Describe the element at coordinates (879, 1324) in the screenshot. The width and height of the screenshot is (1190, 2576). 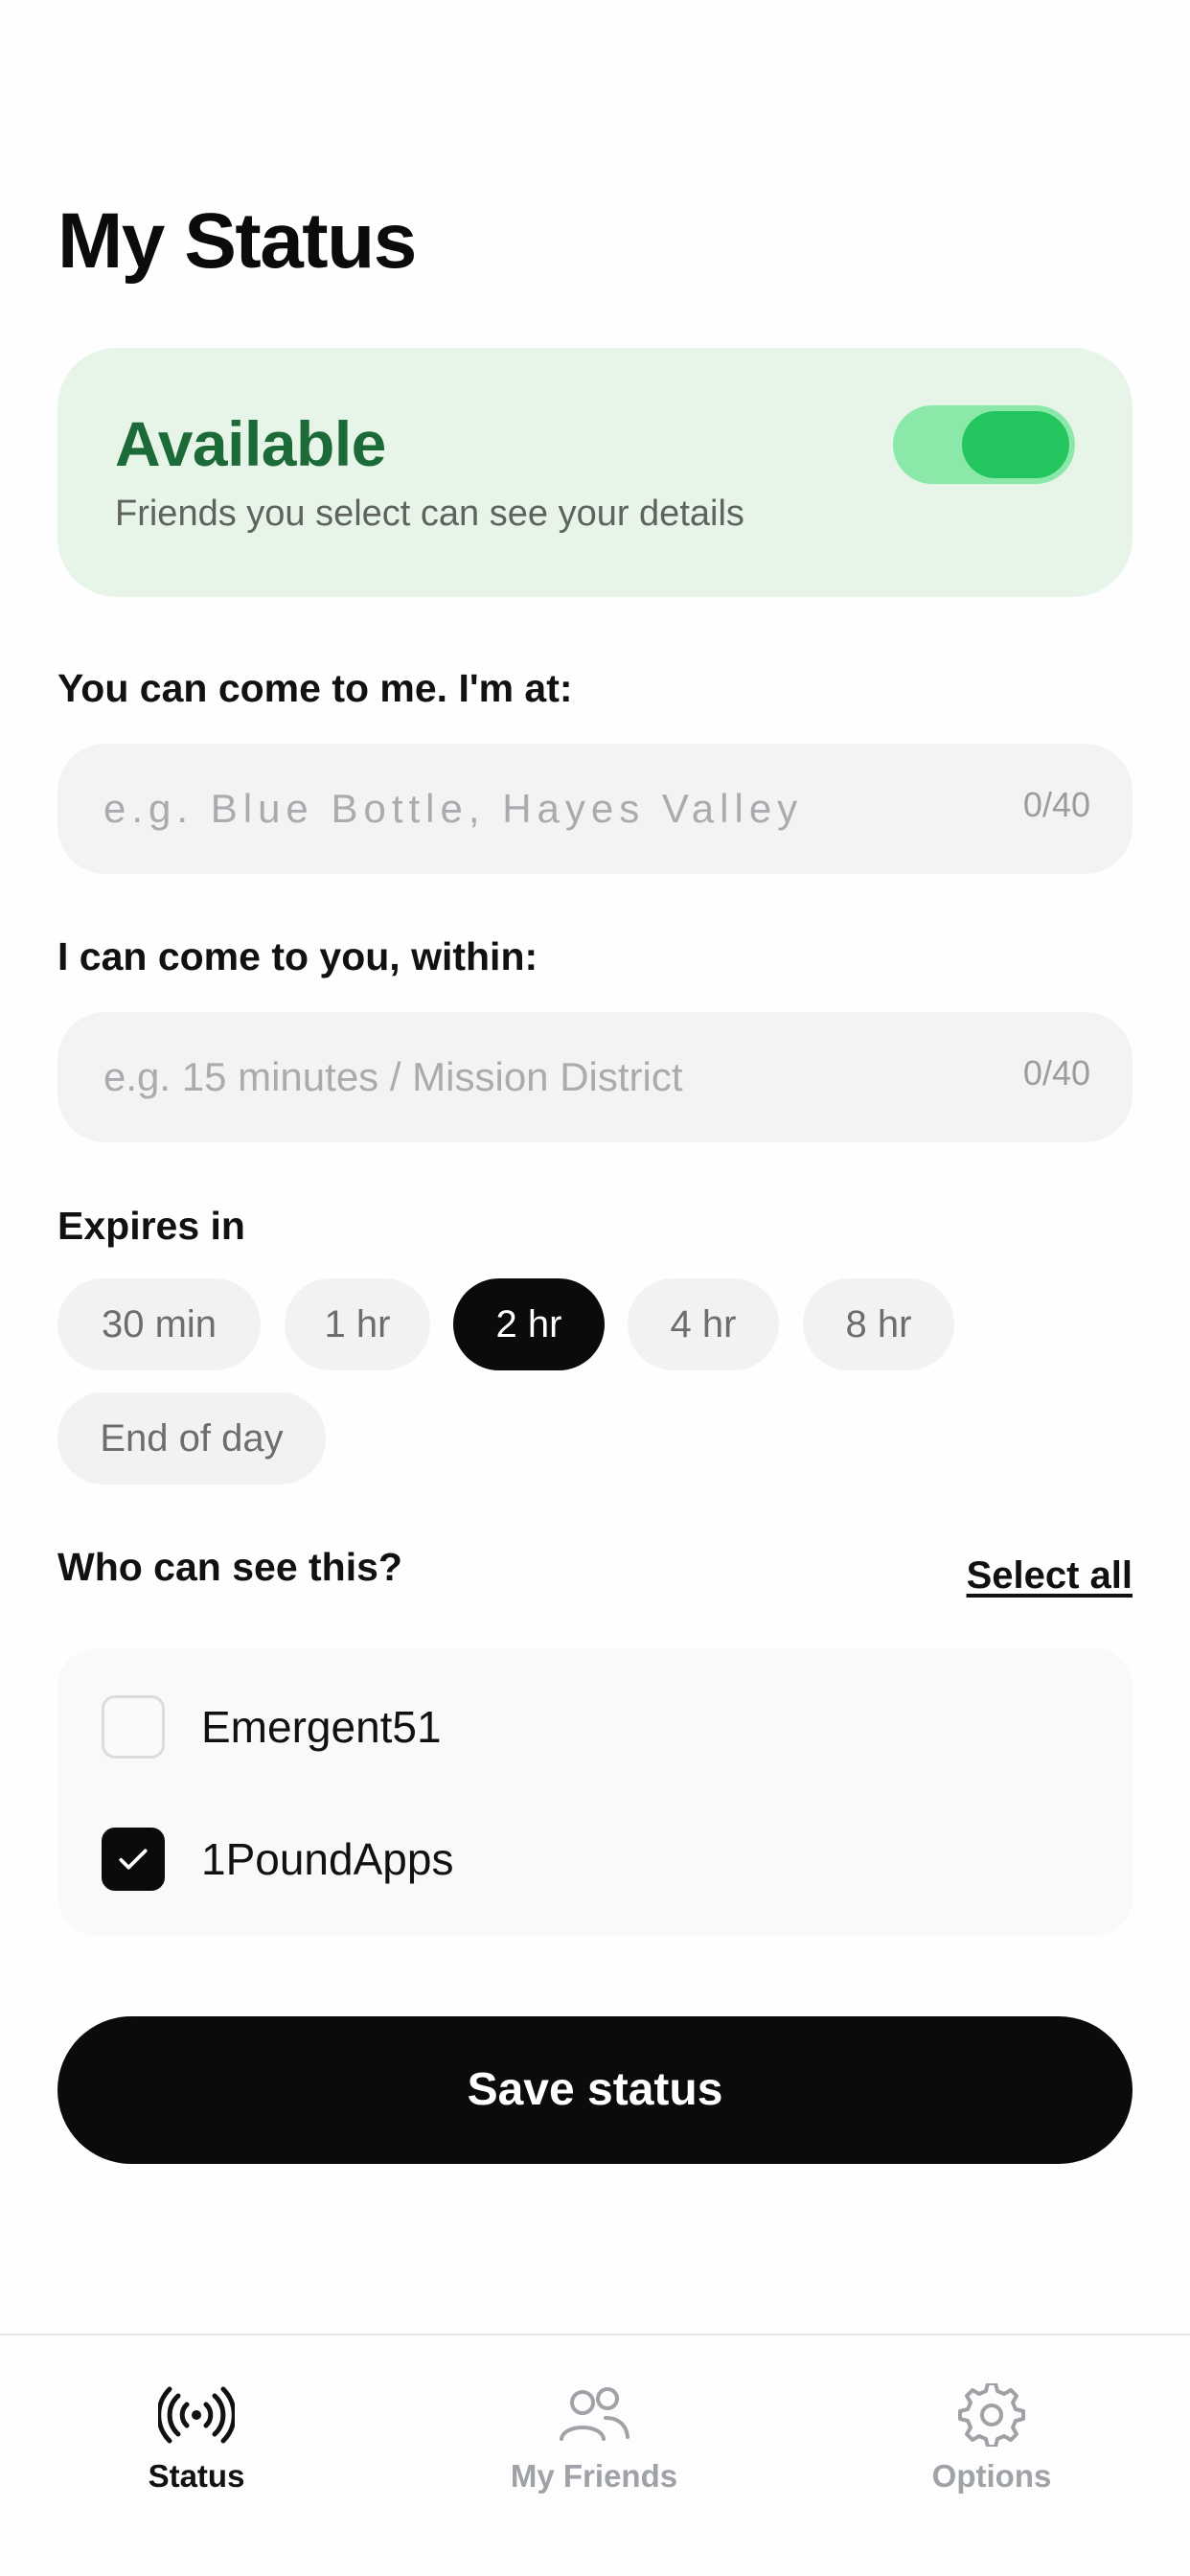
I see `expires-chip-8-hr: 8 hr` at that location.